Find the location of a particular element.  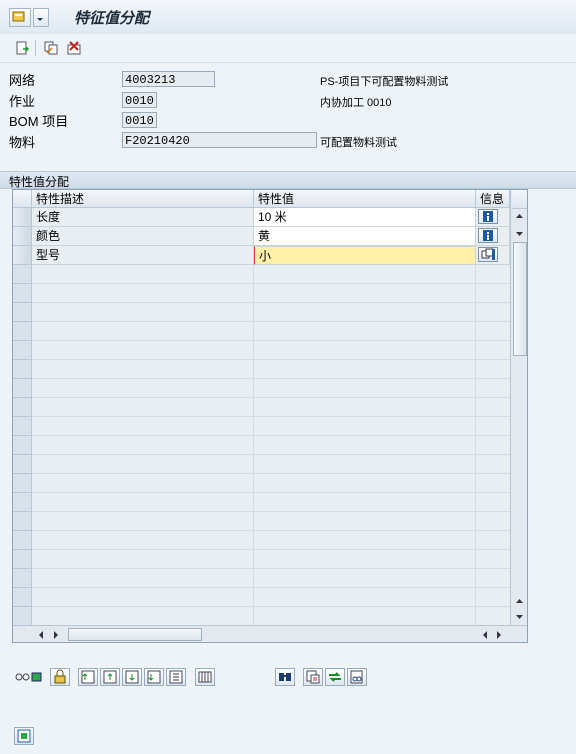

material-label: 物料 is located at coordinates (22, 142).